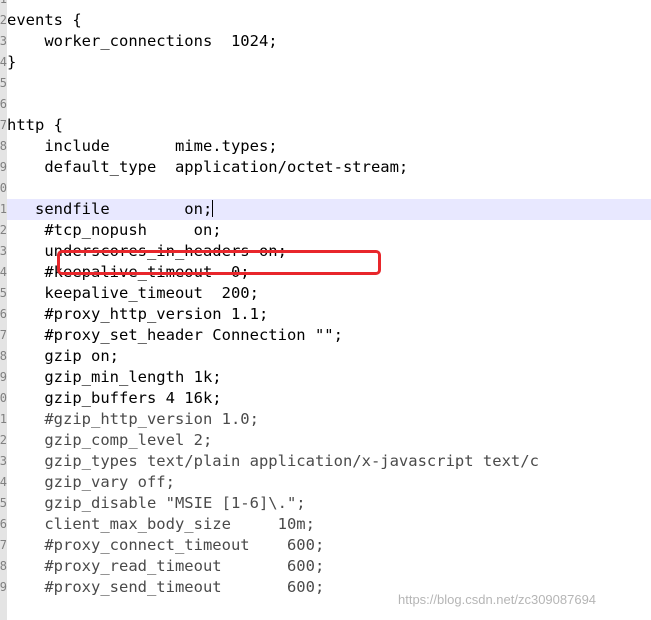 The height and width of the screenshot is (620, 651). What do you see at coordinates (175, 335) in the screenshot?
I see `code-line-text: #proxy_set_header Connection "";` at bounding box center [175, 335].